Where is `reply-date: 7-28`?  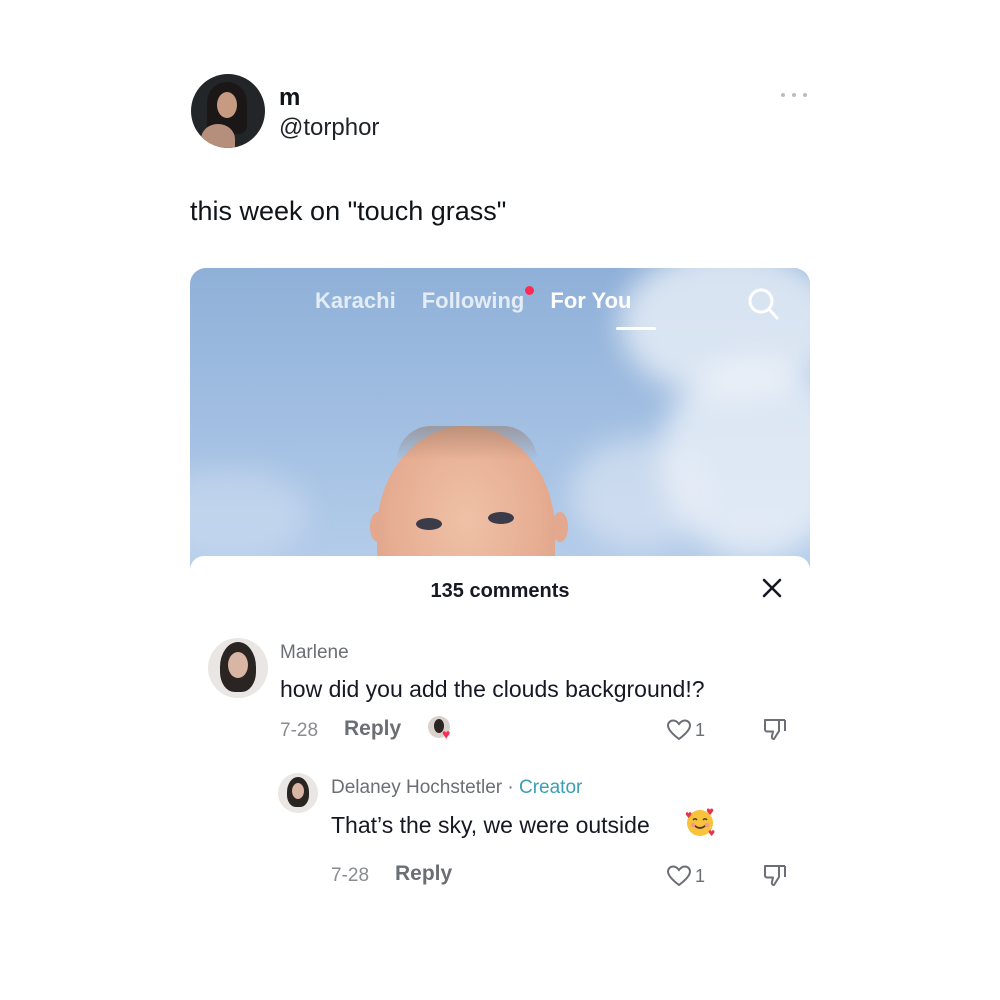 reply-date: 7-28 is located at coordinates (350, 875).